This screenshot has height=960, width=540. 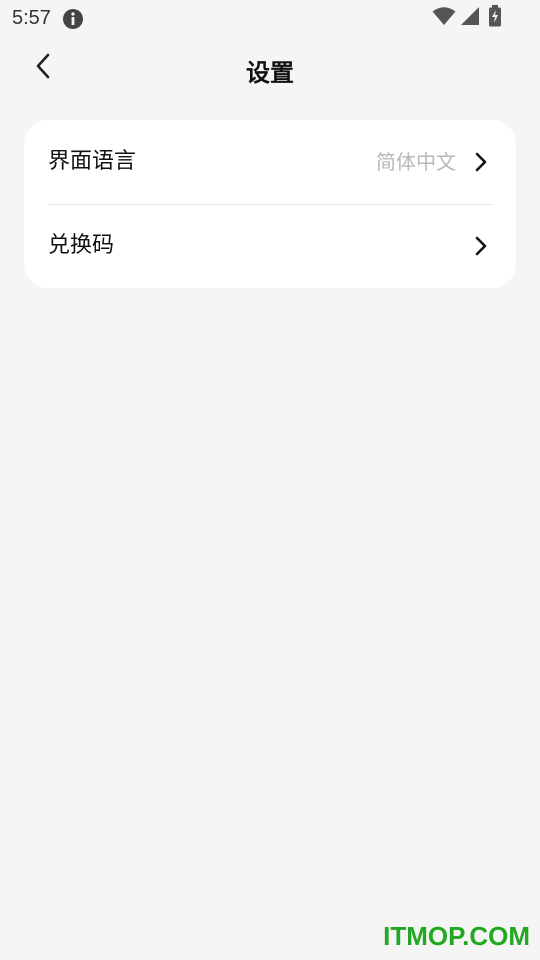 What do you see at coordinates (270, 162) in the screenshot?
I see `settings-item-language: 界面语言 简体中文` at bounding box center [270, 162].